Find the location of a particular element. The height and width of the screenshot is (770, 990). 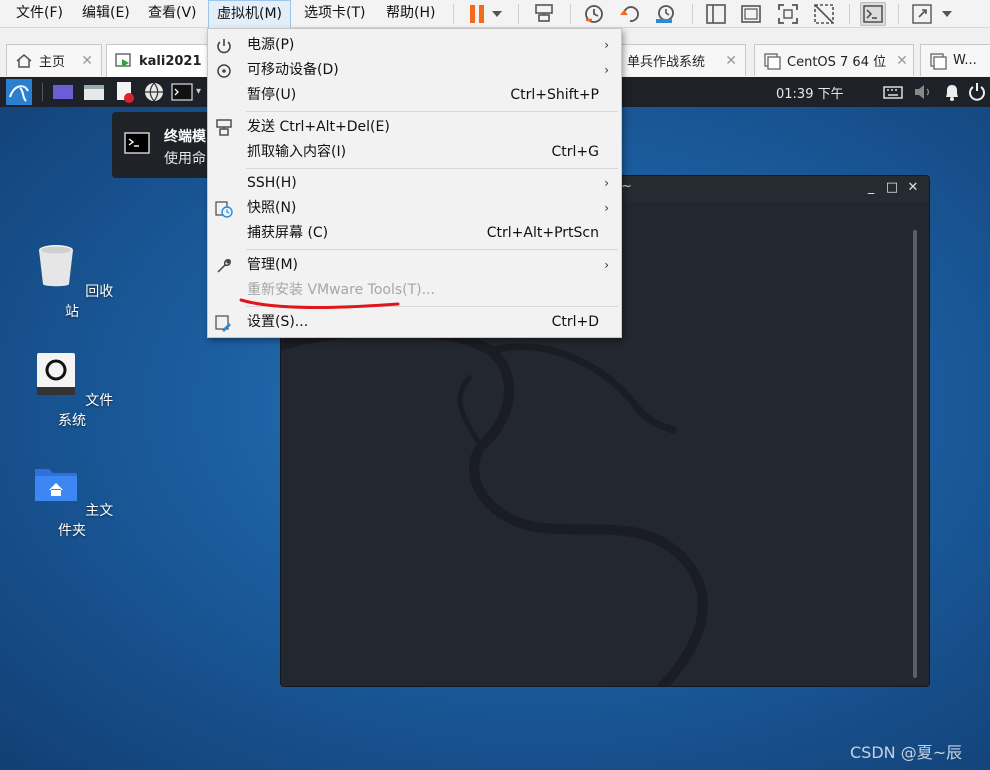

menu-item-shortcut: Ctrl+D is located at coordinates (575, 322).